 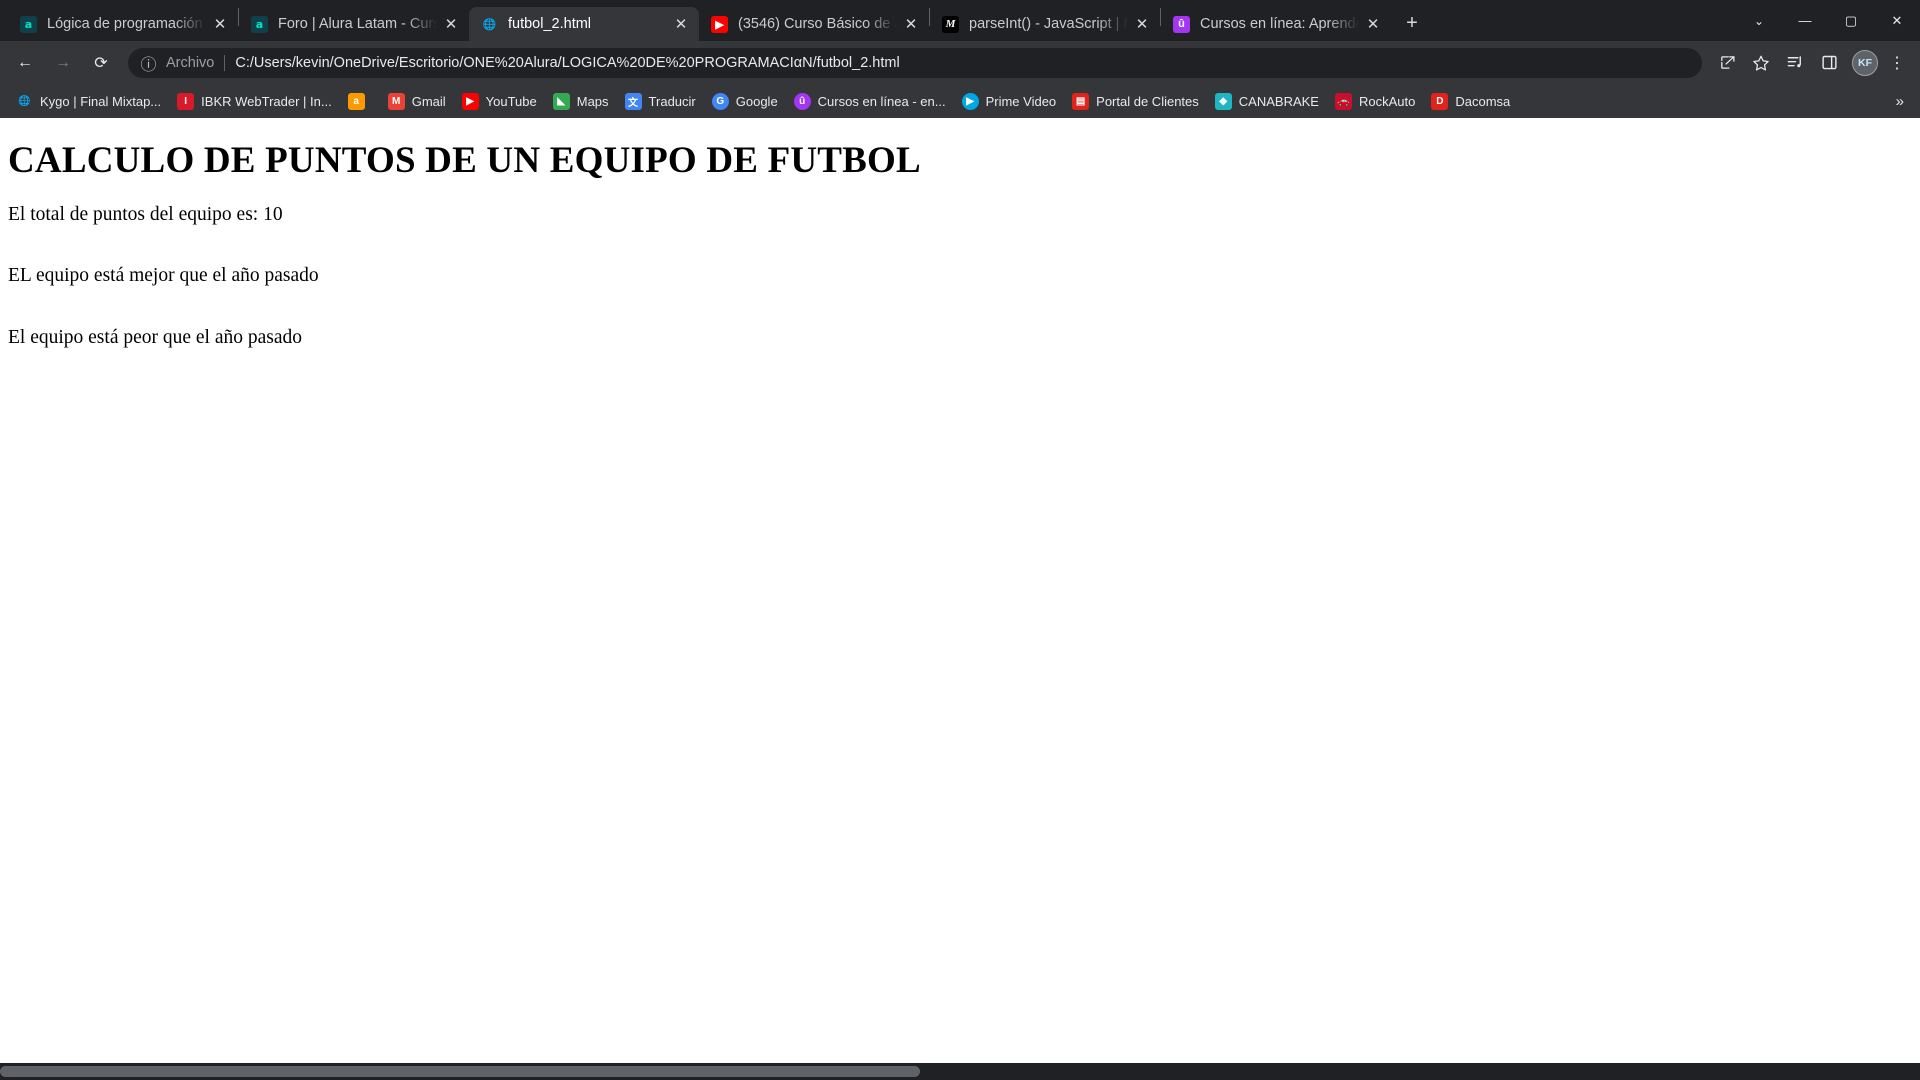 What do you see at coordinates (1897, 63) in the screenshot?
I see `browser-menu-icon: ⋮` at bounding box center [1897, 63].